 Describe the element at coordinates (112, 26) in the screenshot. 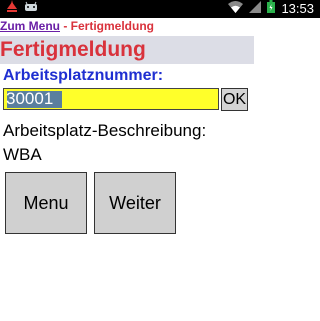

I see `breadcrumb-current: Fertigmeldung` at that location.